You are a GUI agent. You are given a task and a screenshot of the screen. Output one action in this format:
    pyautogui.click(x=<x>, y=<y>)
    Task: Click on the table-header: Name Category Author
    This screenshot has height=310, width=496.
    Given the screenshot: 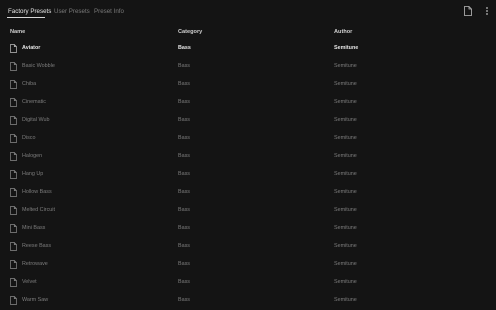 What is the action you would take?
    pyautogui.click(x=248, y=33)
    